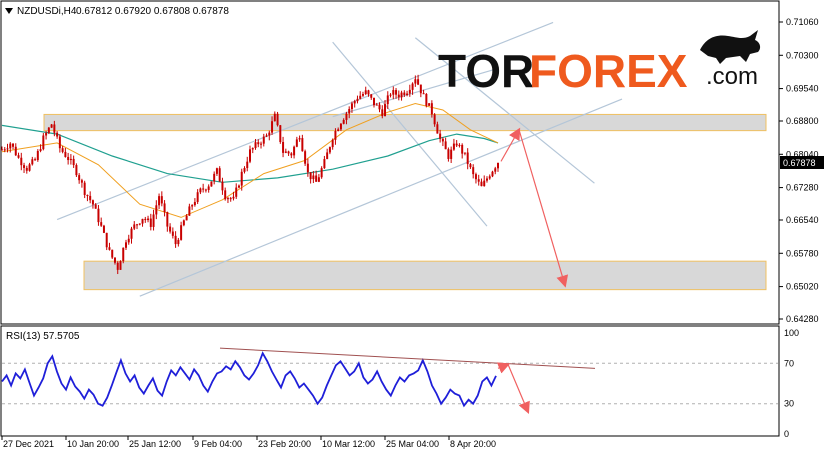  Describe the element at coordinates (608, 71) in the screenshot. I see `logo-forex: FOREX` at that location.